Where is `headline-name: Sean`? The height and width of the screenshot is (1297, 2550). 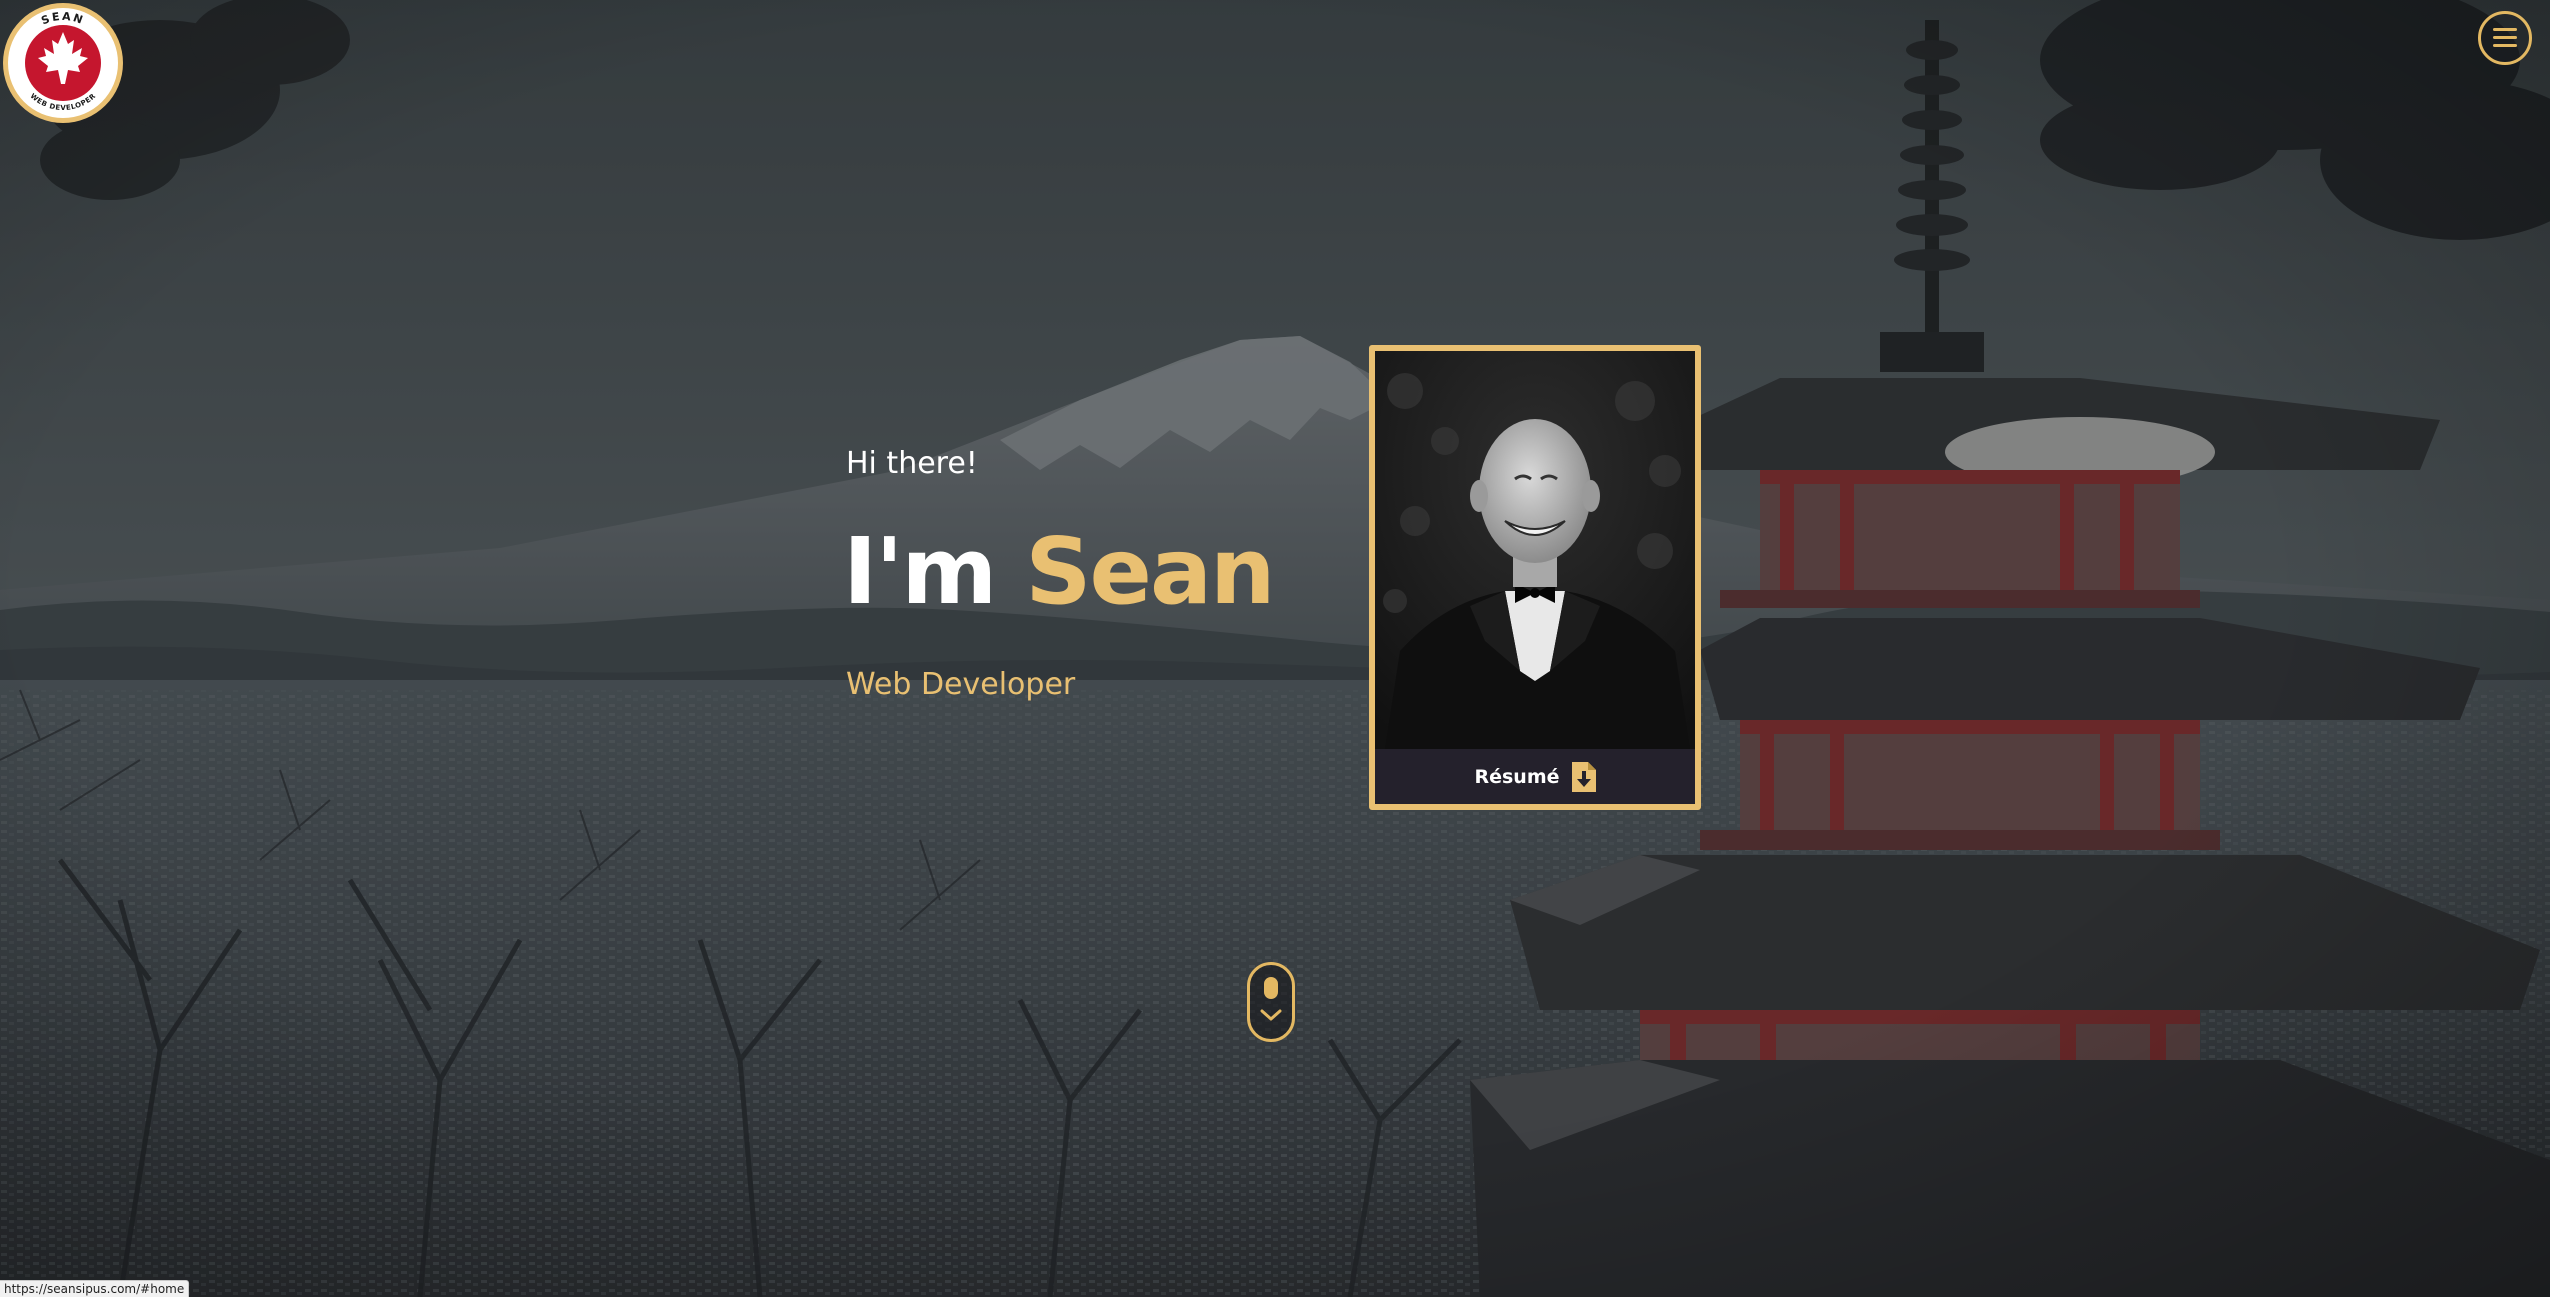 headline-name: Sean is located at coordinates (1150, 571).